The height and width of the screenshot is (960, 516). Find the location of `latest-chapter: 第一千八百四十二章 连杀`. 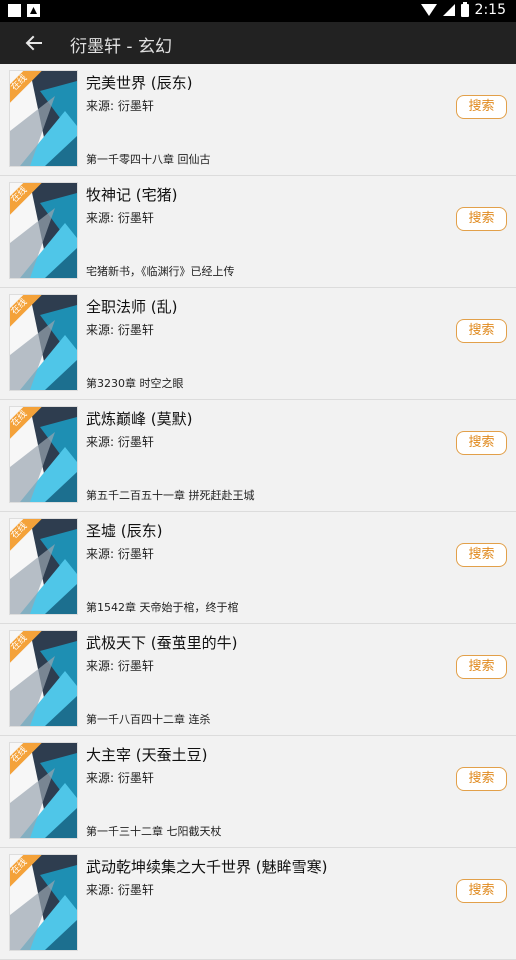

latest-chapter: 第一千八百四十二章 连杀 is located at coordinates (148, 719).